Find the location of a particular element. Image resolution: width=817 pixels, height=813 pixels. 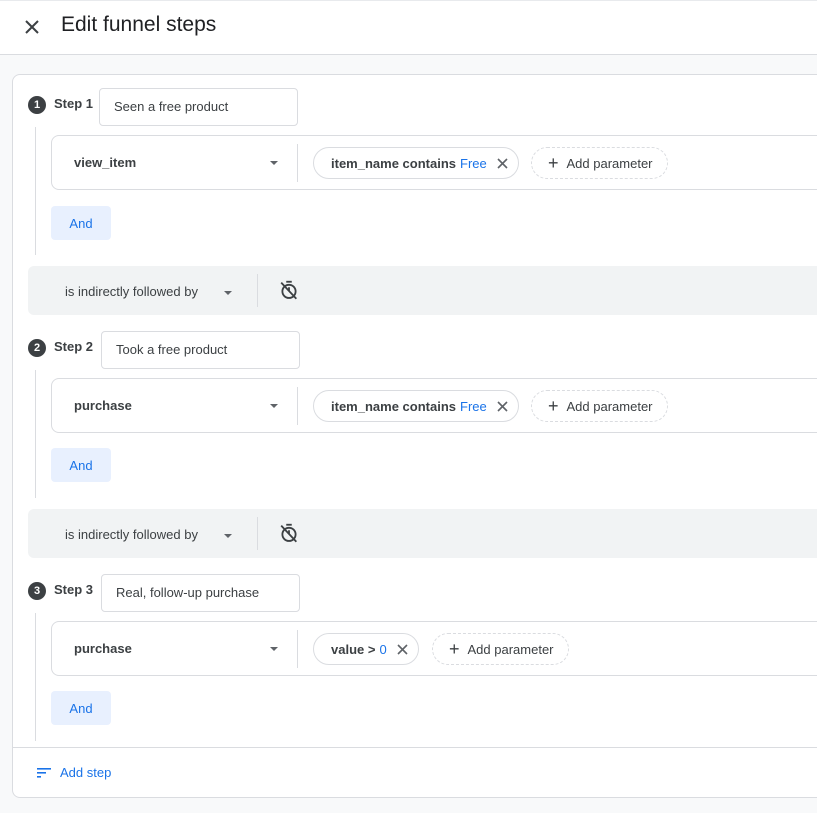

step-3-header: 3 Step 3 is located at coordinates (60, 591).